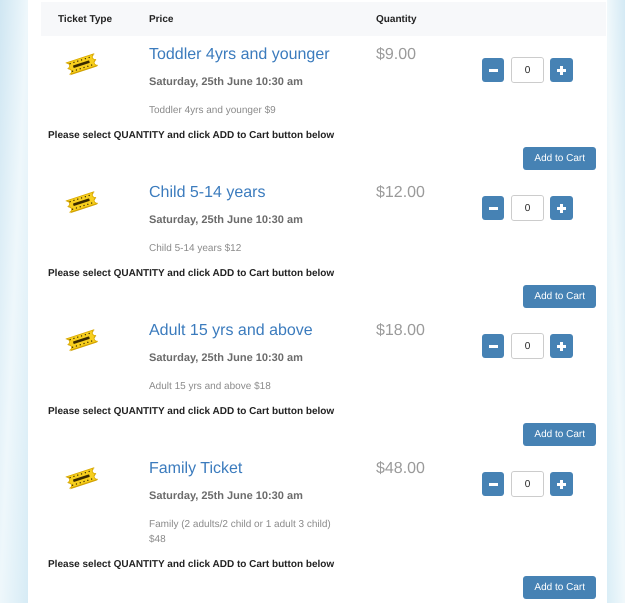 Image resolution: width=625 pixels, height=603 pixels. What do you see at coordinates (212, 111) in the screenshot?
I see `ticket-description: Toddler 4yrs and younger $9` at bounding box center [212, 111].